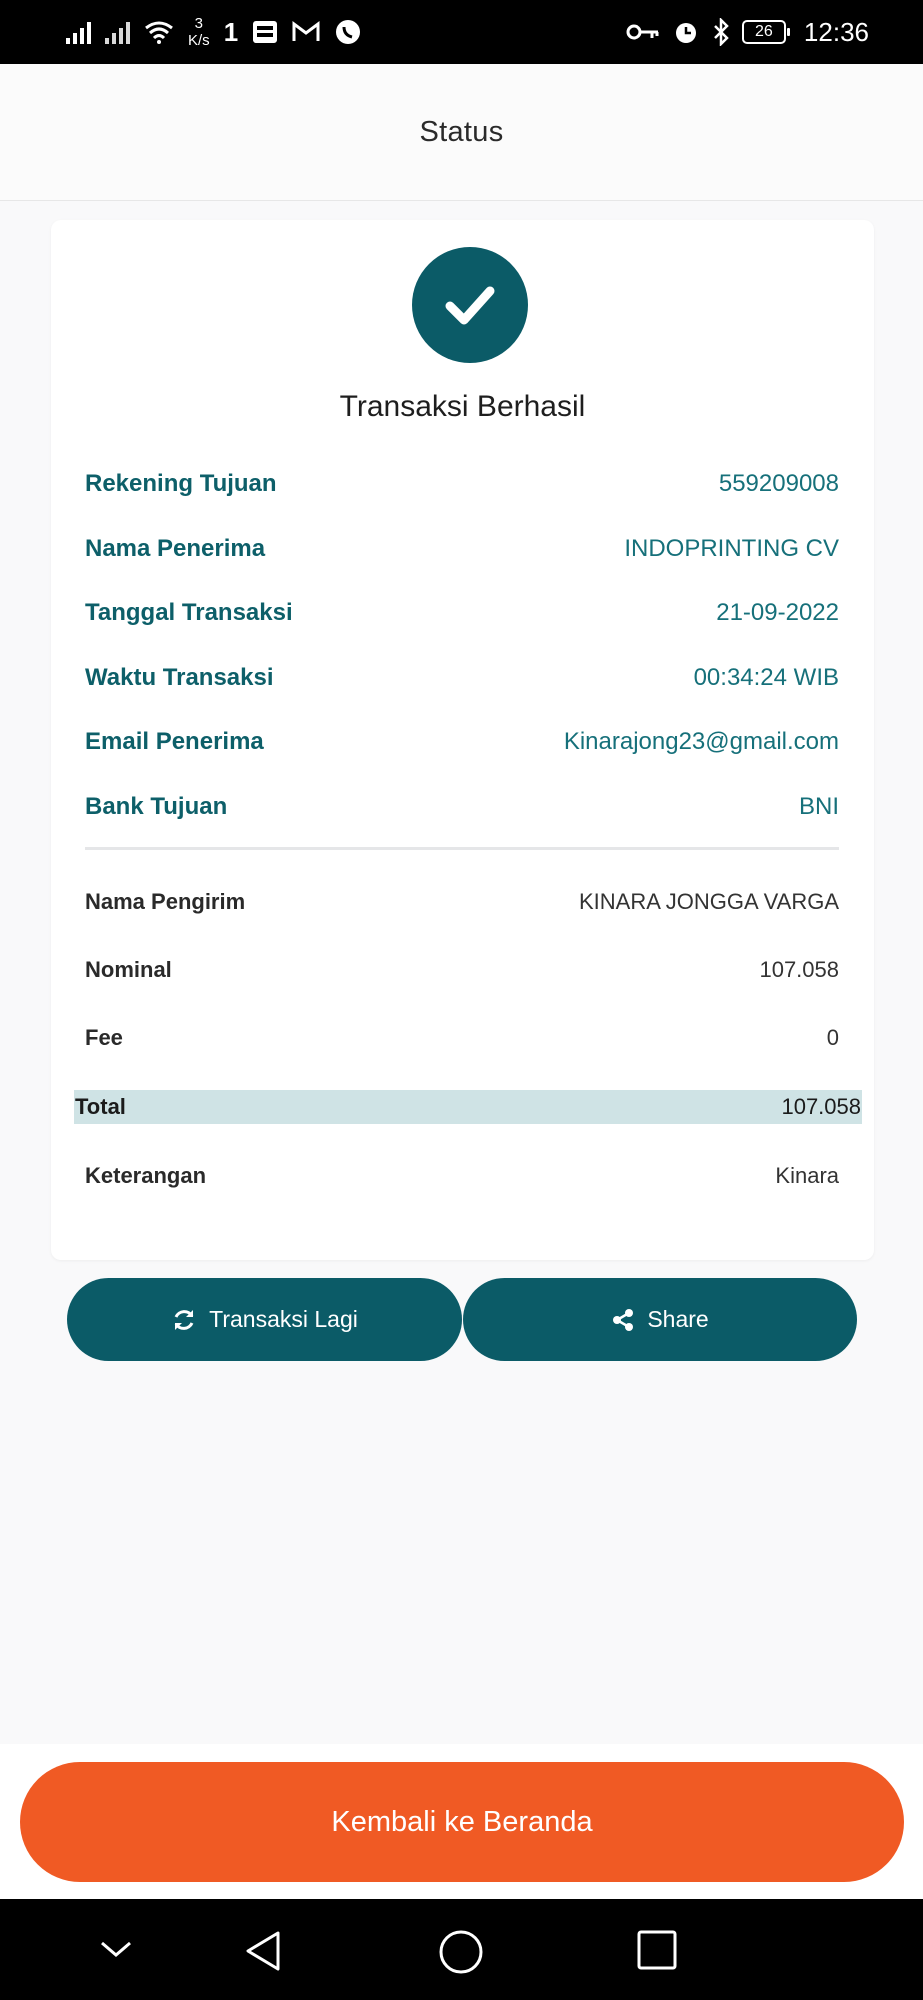  I want to click on page-header: Status, so click(461, 132).